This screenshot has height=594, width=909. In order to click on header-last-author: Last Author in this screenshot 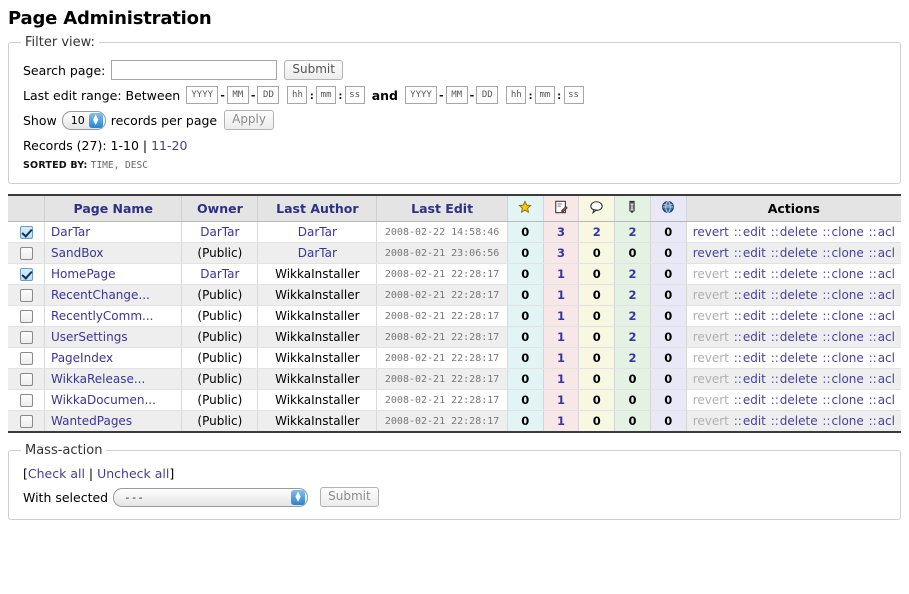, I will do `click(317, 208)`.